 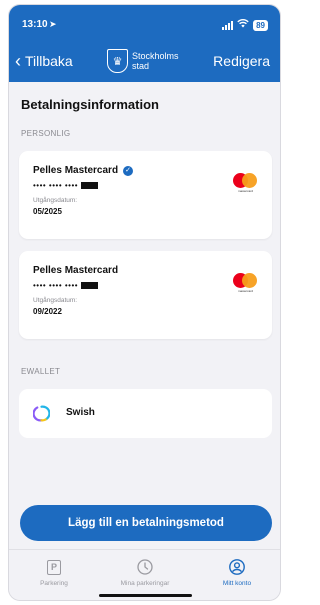 I want to click on status-bar: 13:10 ➤ 89, so click(x=144, y=26).